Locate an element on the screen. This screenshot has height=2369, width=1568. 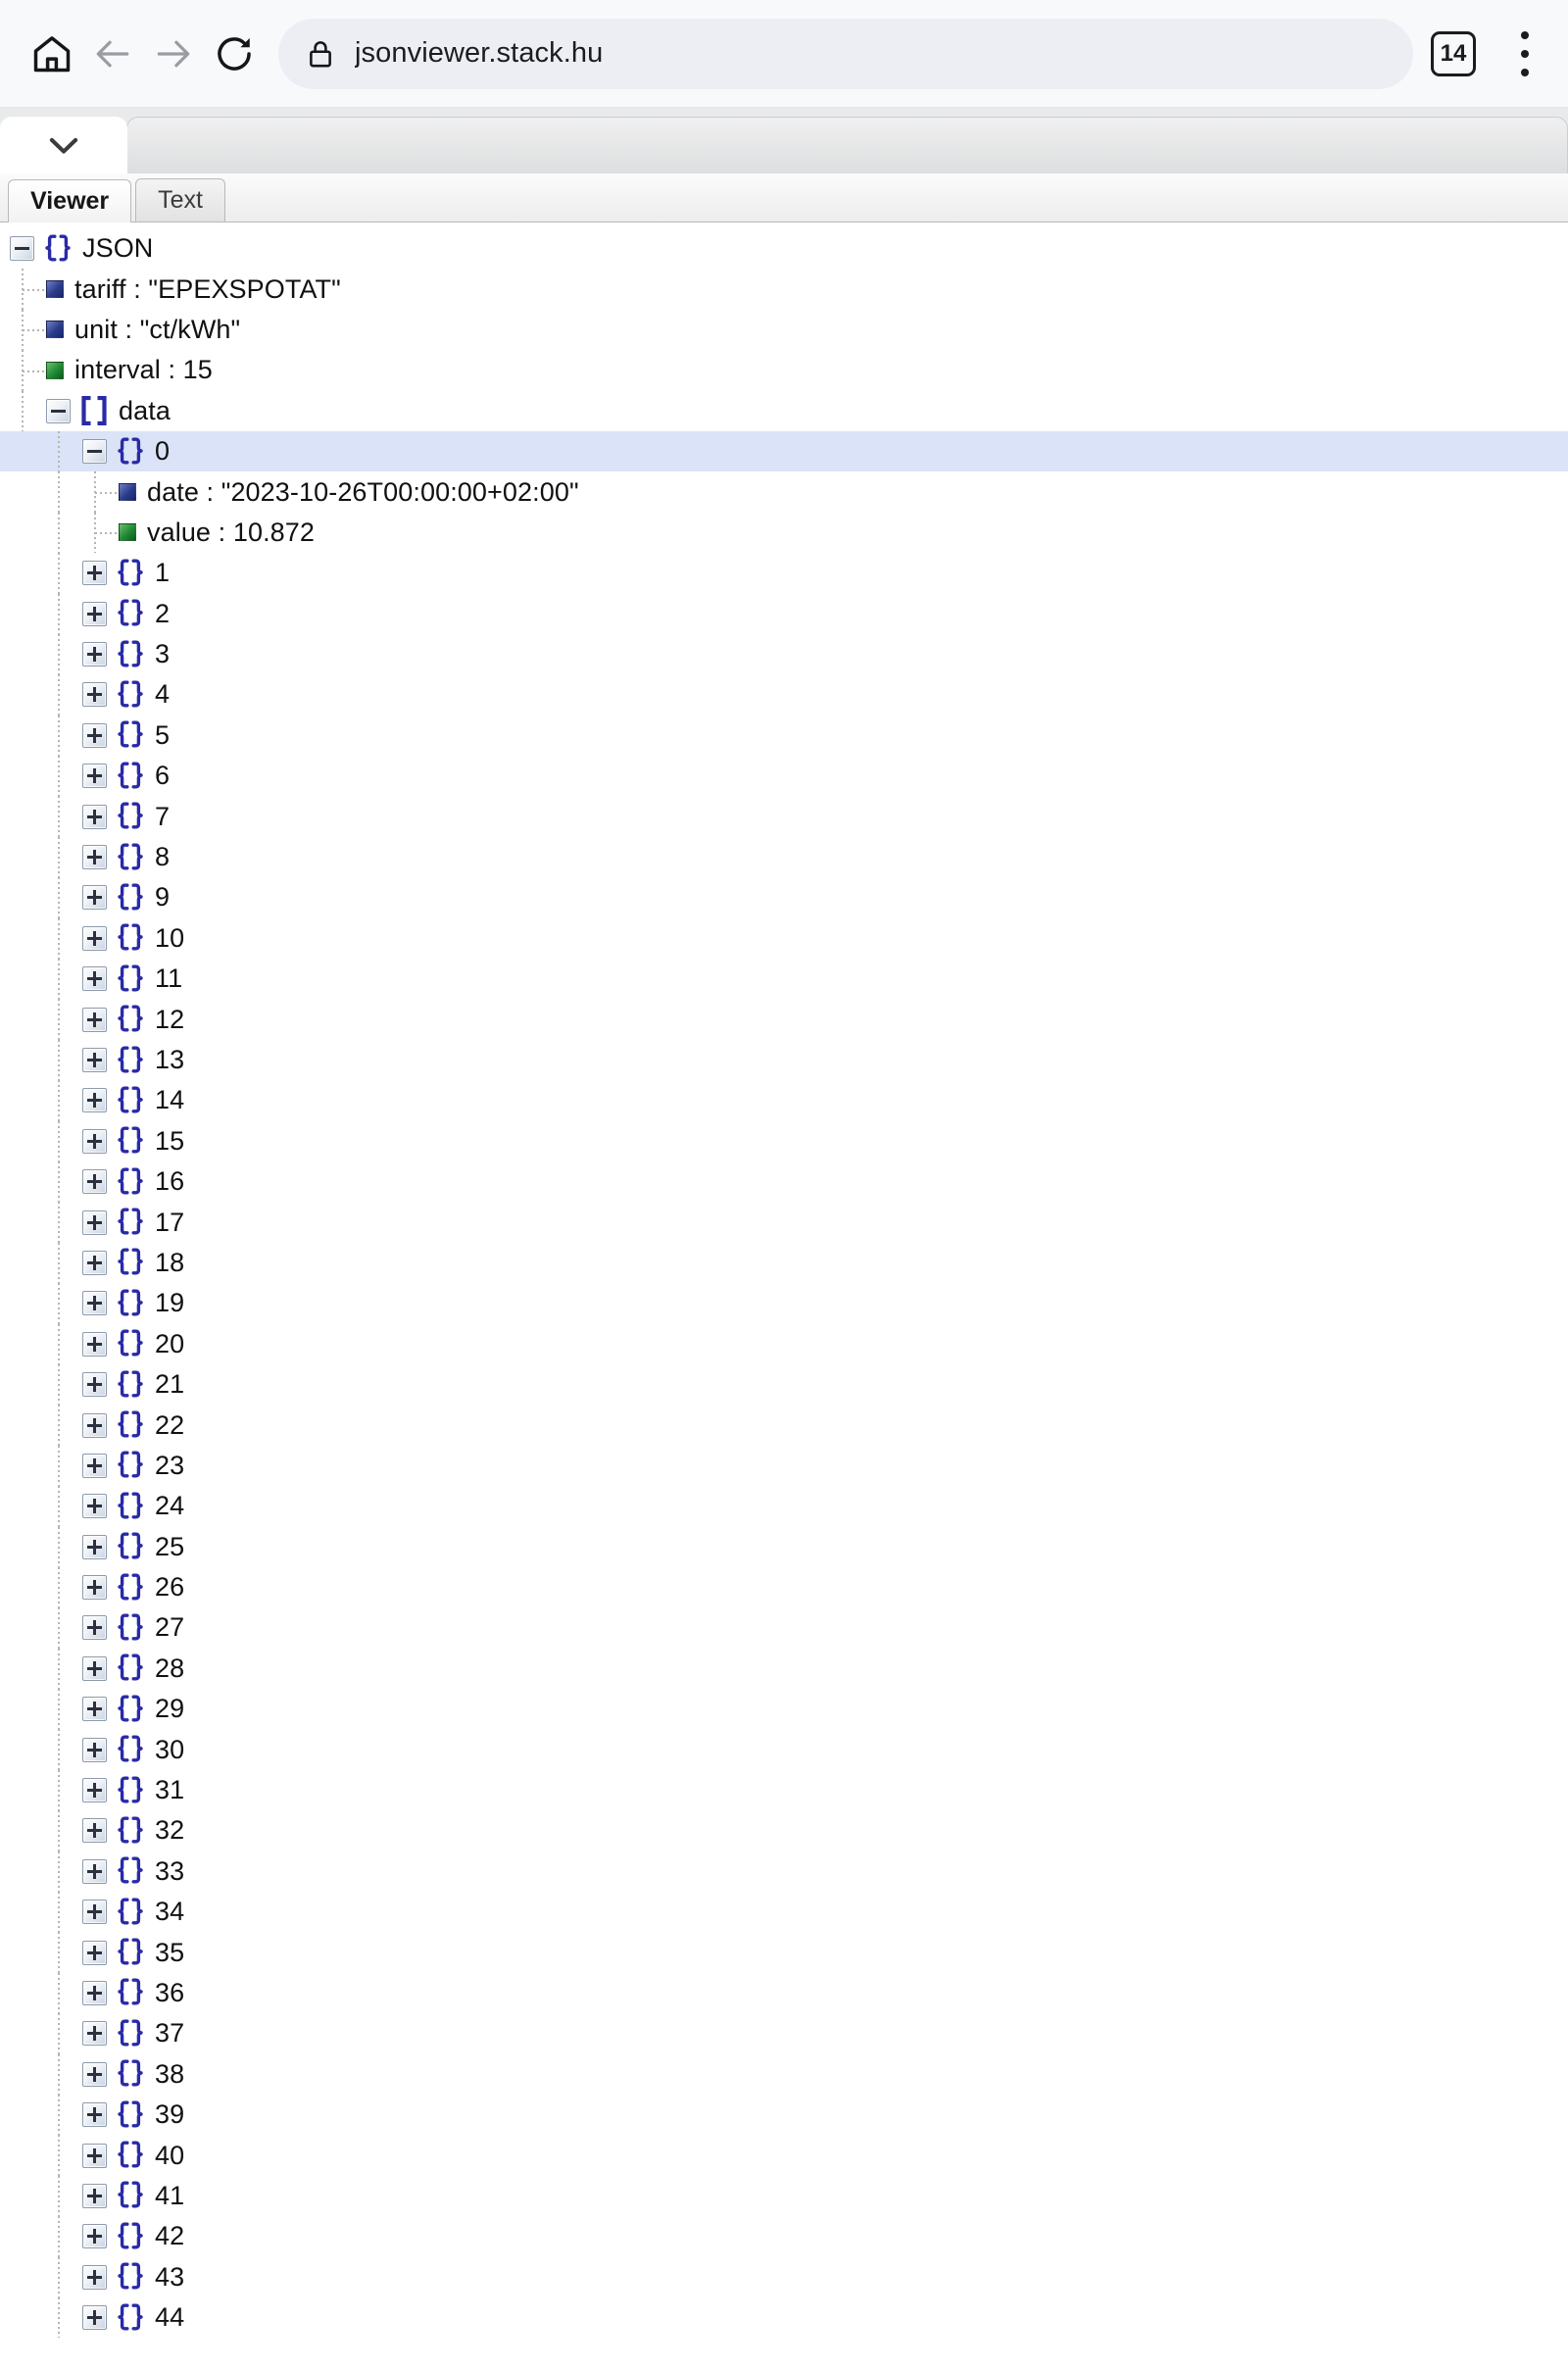
tree-node-data: data is located at coordinates (784, 410).